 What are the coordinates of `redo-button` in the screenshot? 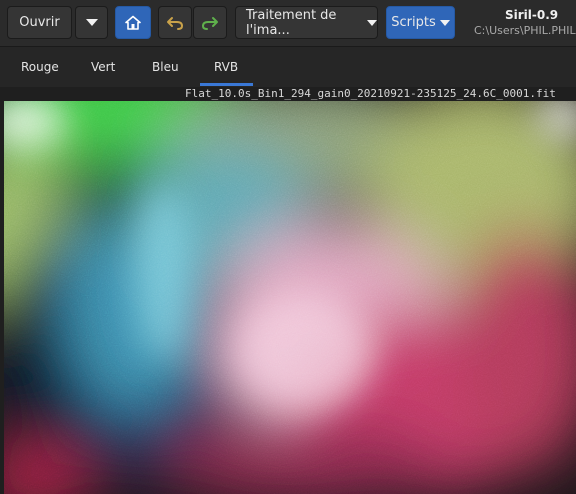 It's located at (210, 22).